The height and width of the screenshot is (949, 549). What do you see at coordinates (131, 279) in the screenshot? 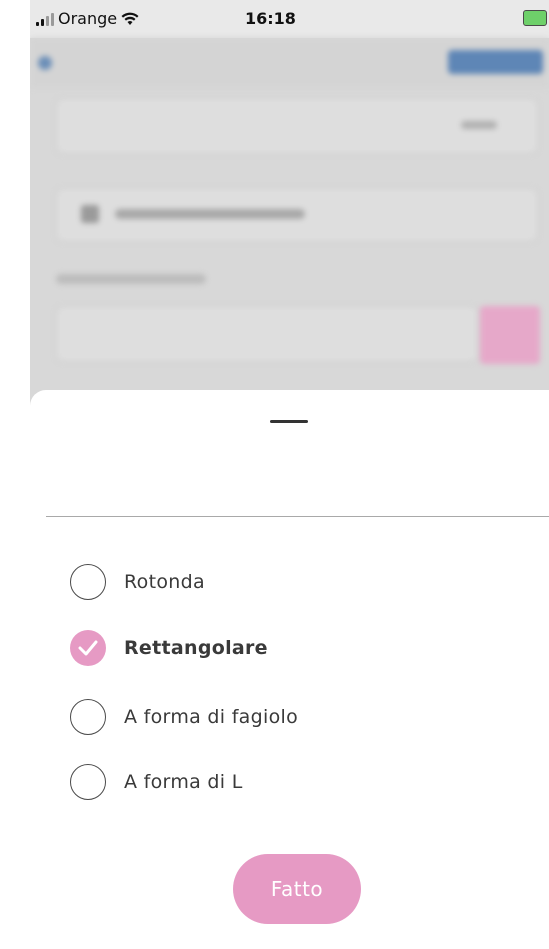
I see `bg-label` at bounding box center [131, 279].